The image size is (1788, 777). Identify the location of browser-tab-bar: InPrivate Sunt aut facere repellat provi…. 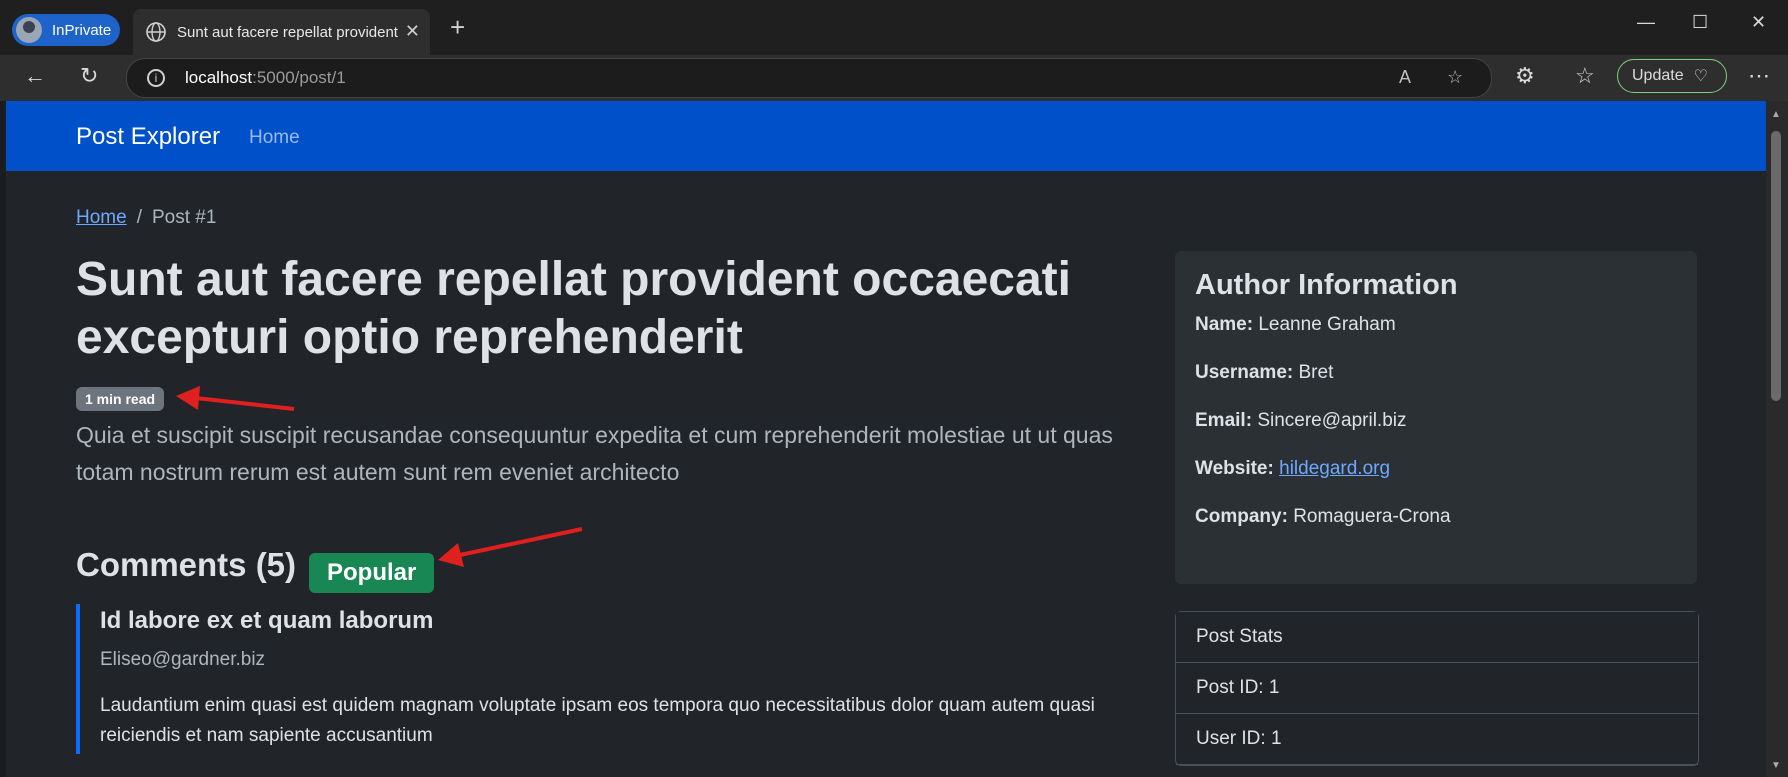
(894, 27).